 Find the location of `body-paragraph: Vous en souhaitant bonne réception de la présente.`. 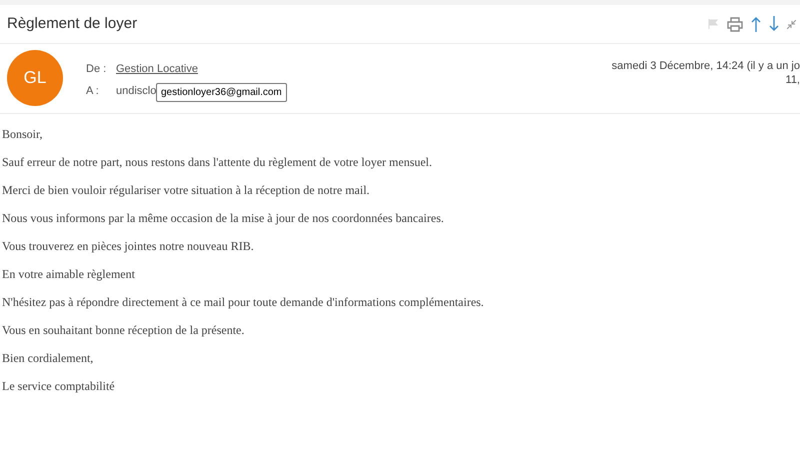

body-paragraph: Vous en souhaitant bonne réception de la présente. is located at coordinates (124, 330).